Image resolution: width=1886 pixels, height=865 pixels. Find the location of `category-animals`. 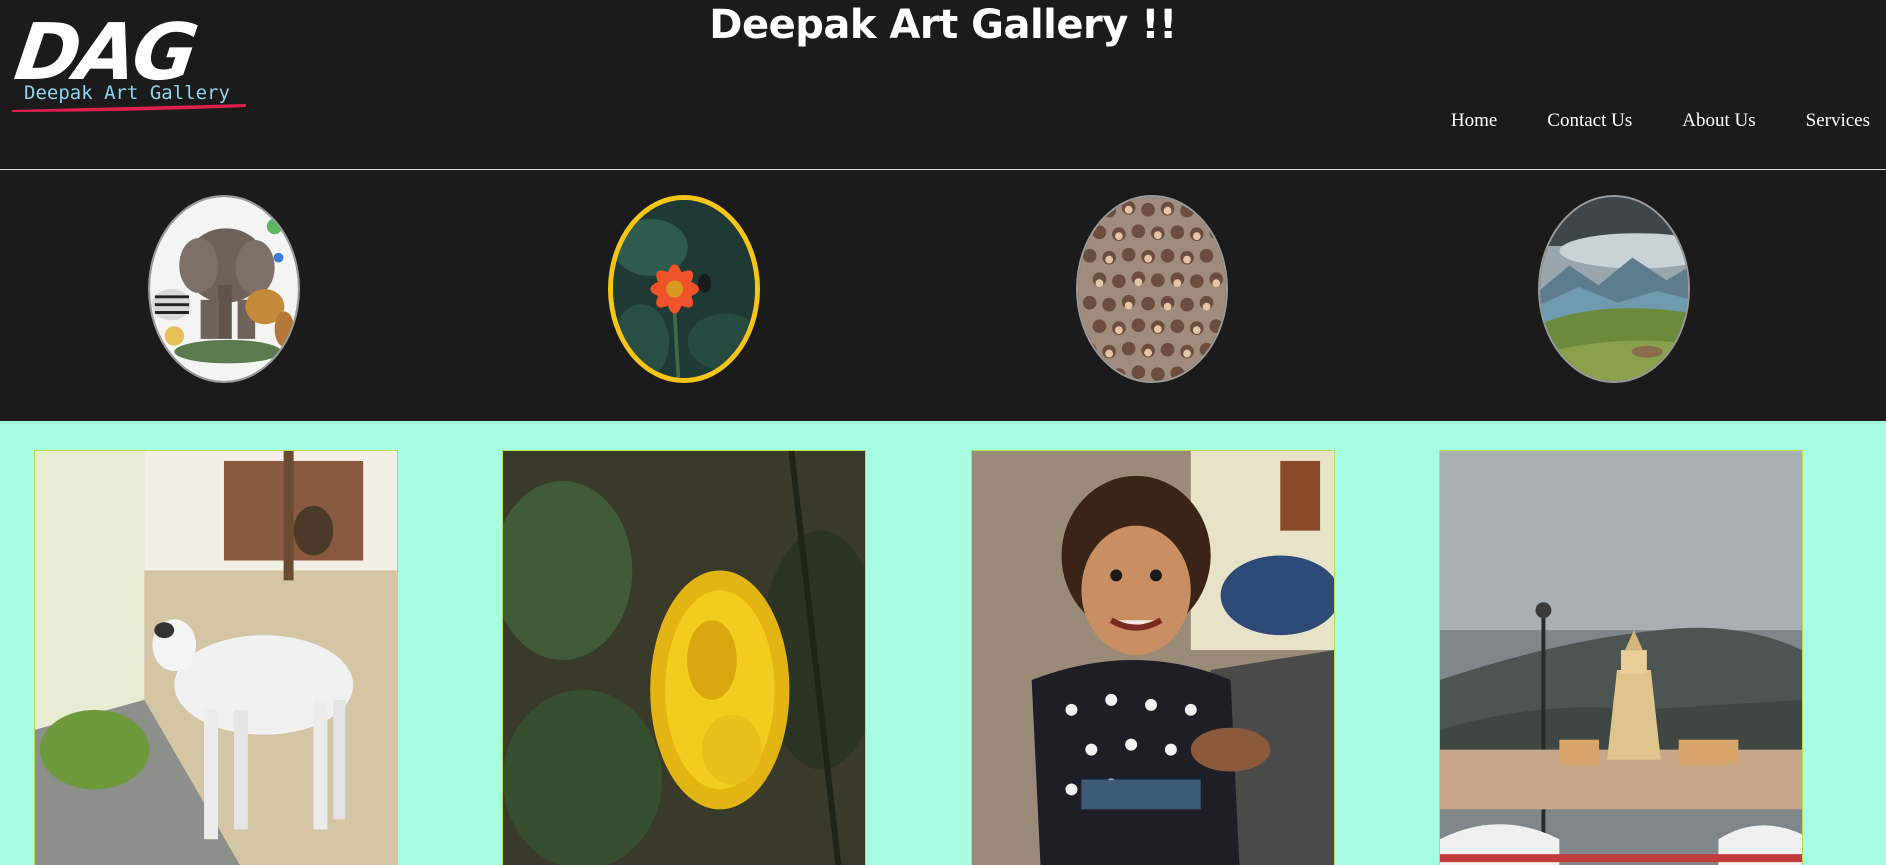

category-animals is located at coordinates (224, 289).